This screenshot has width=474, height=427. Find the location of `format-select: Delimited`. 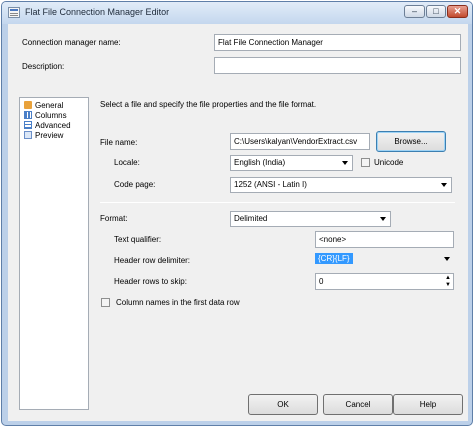

format-select: Delimited is located at coordinates (310, 219).